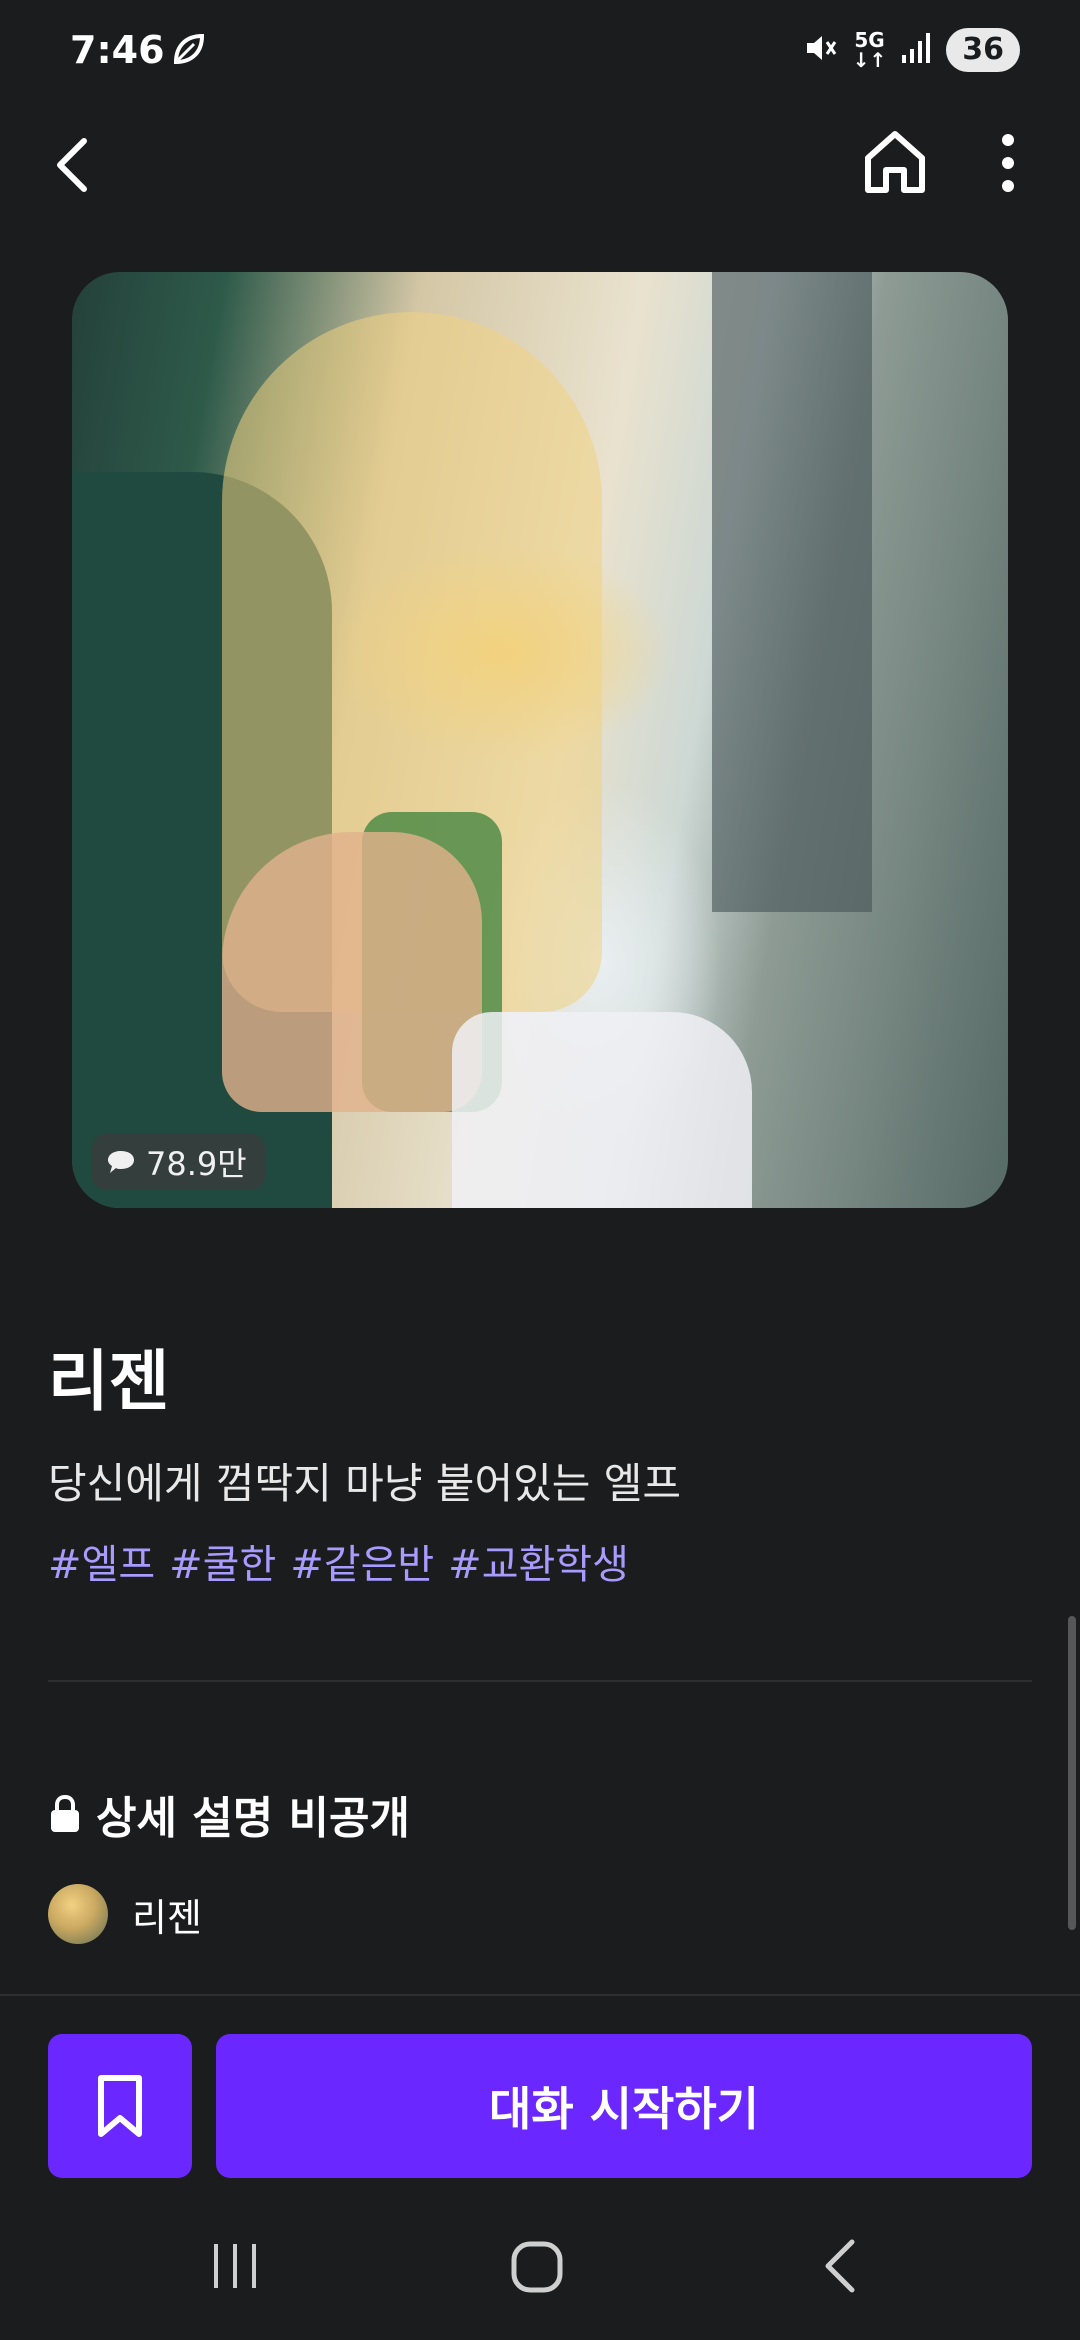 This screenshot has height=2340, width=1080. What do you see at coordinates (821, 50) in the screenshot?
I see `mute-icon` at bounding box center [821, 50].